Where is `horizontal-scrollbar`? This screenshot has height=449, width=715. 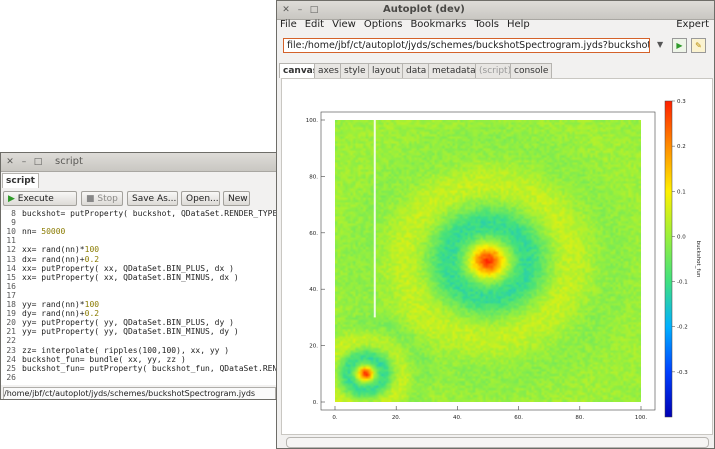 horizontal-scrollbar is located at coordinates (497, 442).